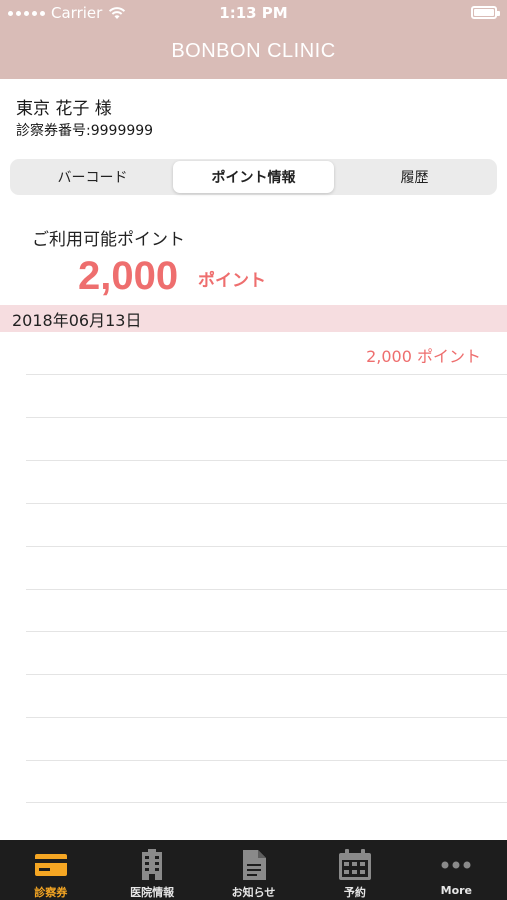 The height and width of the screenshot is (900, 507). What do you see at coordinates (254, 865) in the screenshot?
I see `document-icon` at bounding box center [254, 865].